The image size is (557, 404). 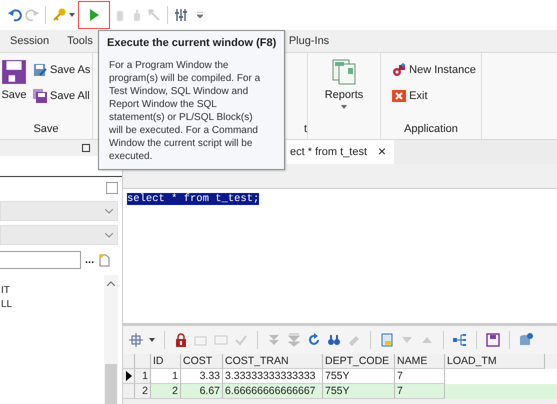 What do you see at coordinates (181, 15) in the screenshot?
I see `sliders-icon` at bounding box center [181, 15].